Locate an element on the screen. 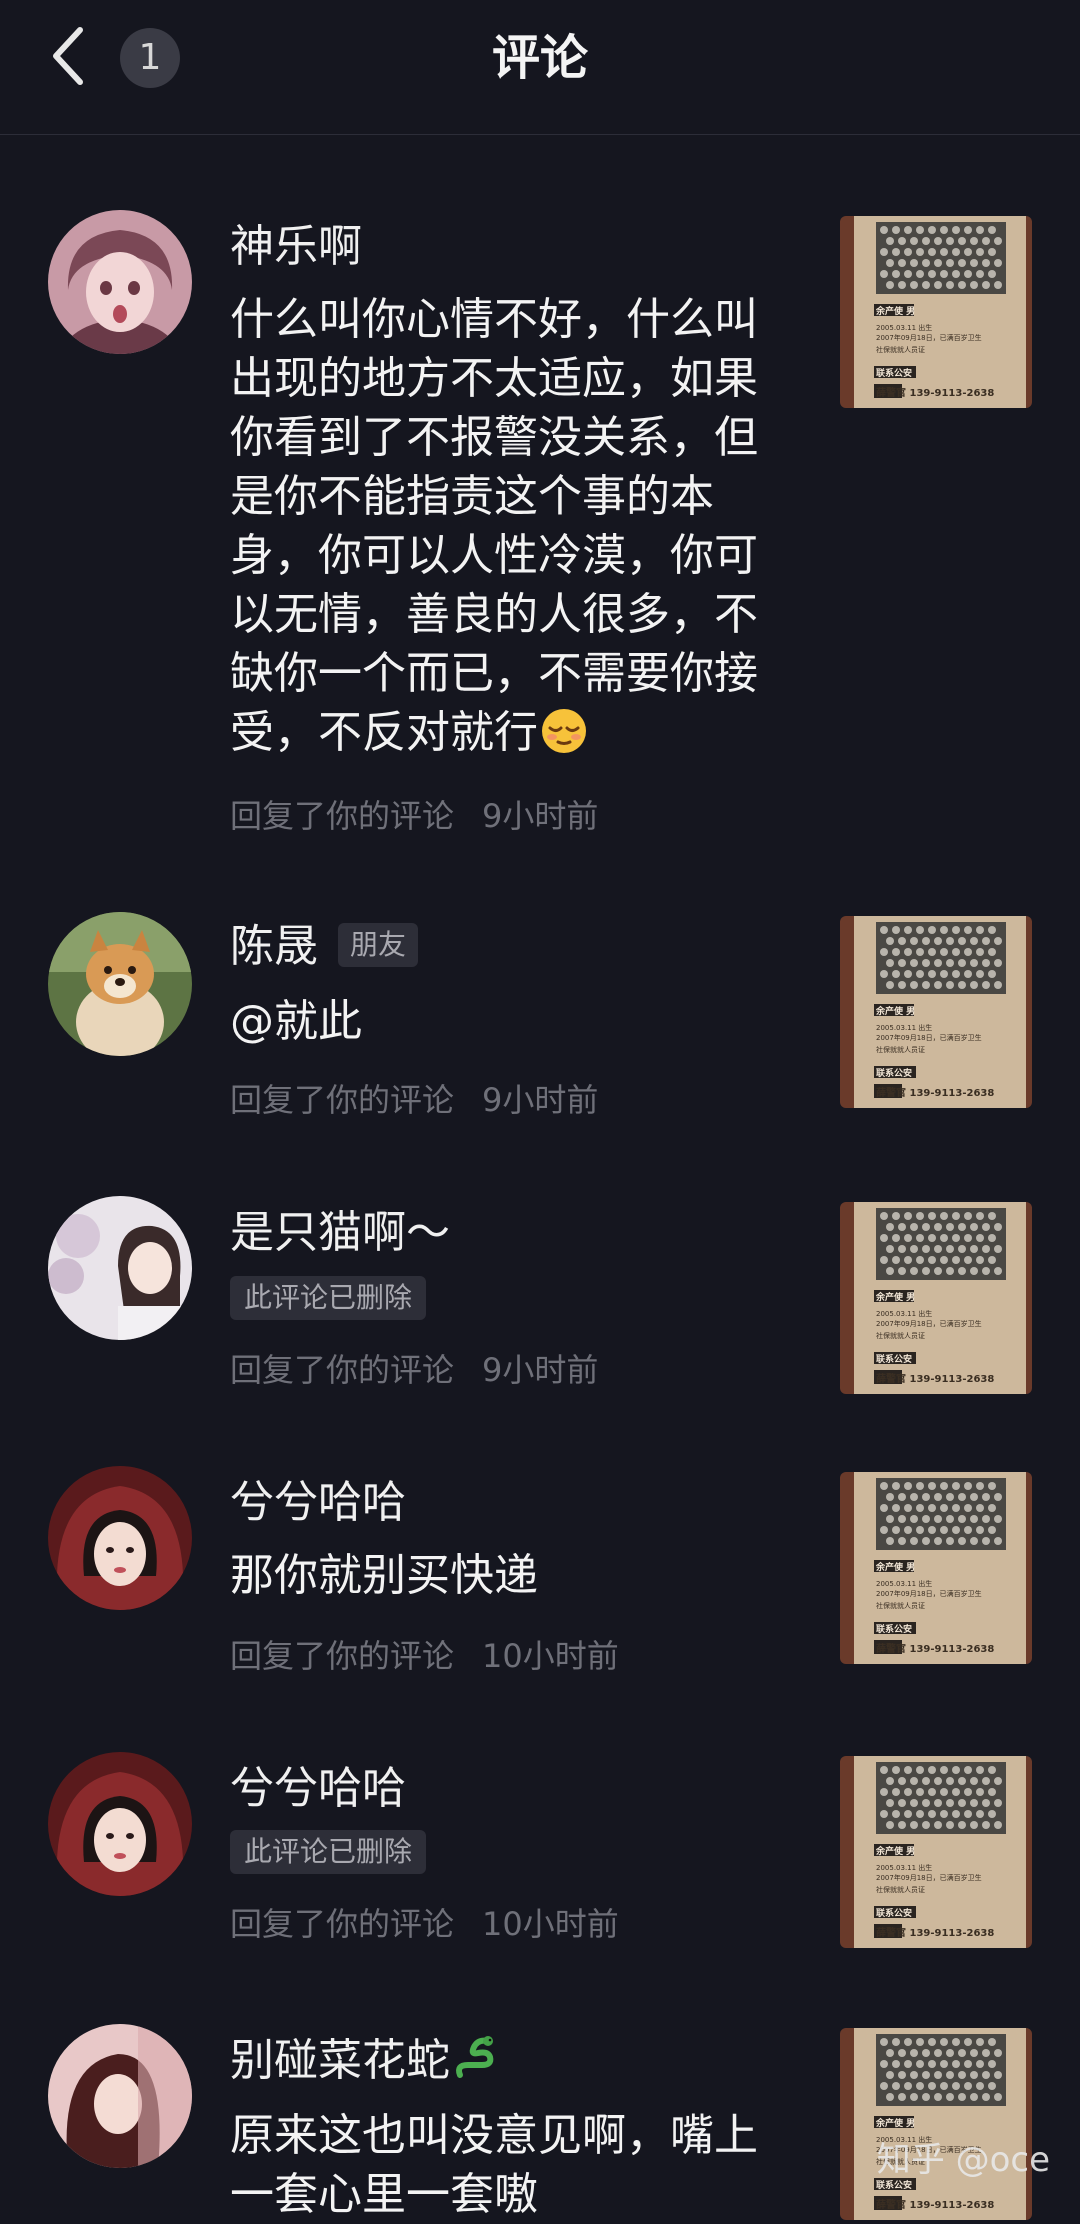  friend-tag: 朋友 is located at coordinates (378, 945).